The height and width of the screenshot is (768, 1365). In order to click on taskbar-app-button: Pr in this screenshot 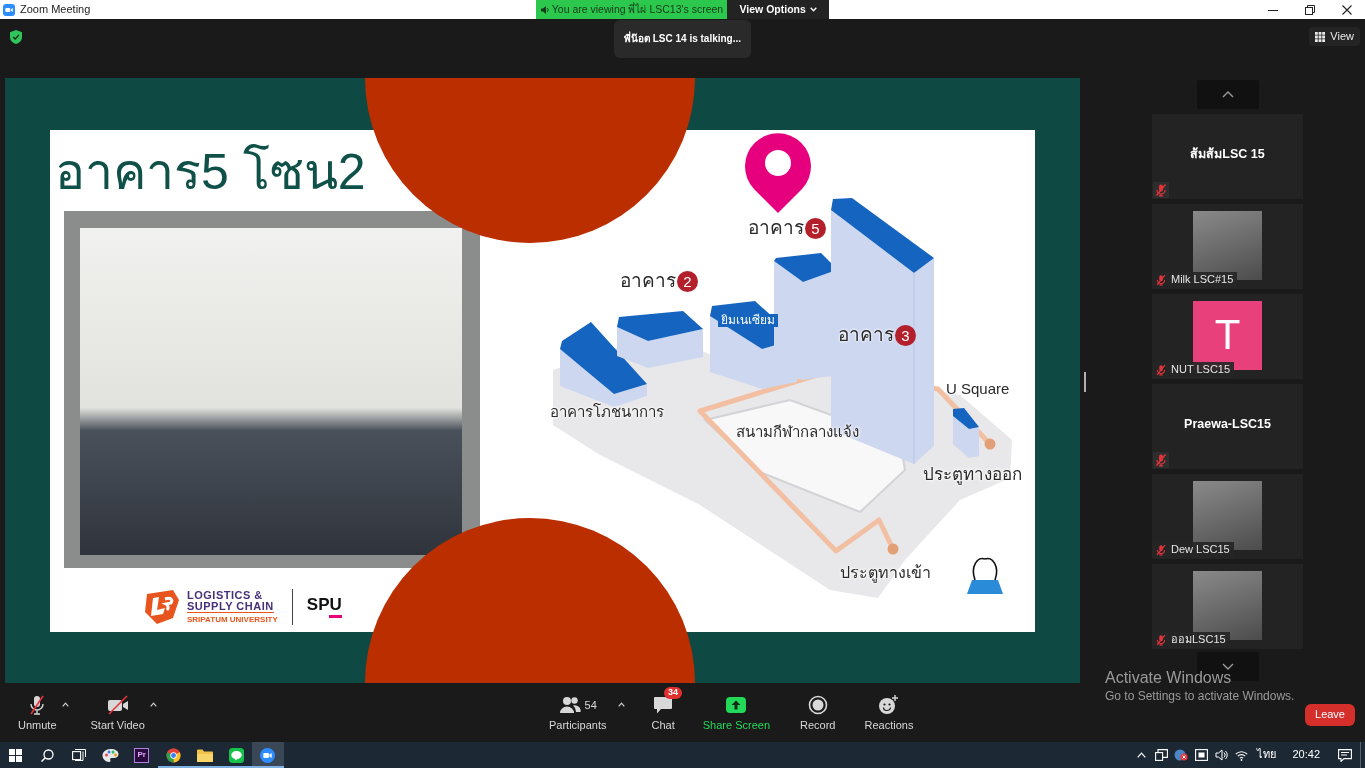, I will do `click(142, 755)`.